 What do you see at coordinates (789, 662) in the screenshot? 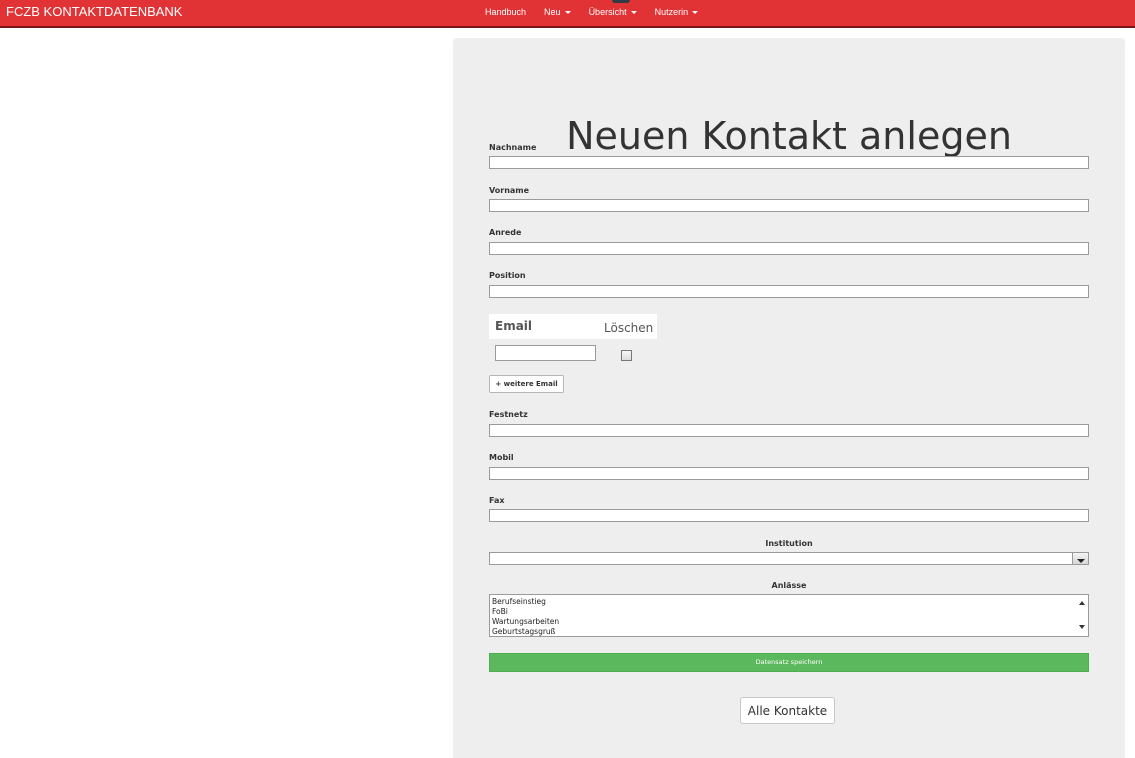
I see `save-button: Datensatz speichern` at bounding box center [789, 662].